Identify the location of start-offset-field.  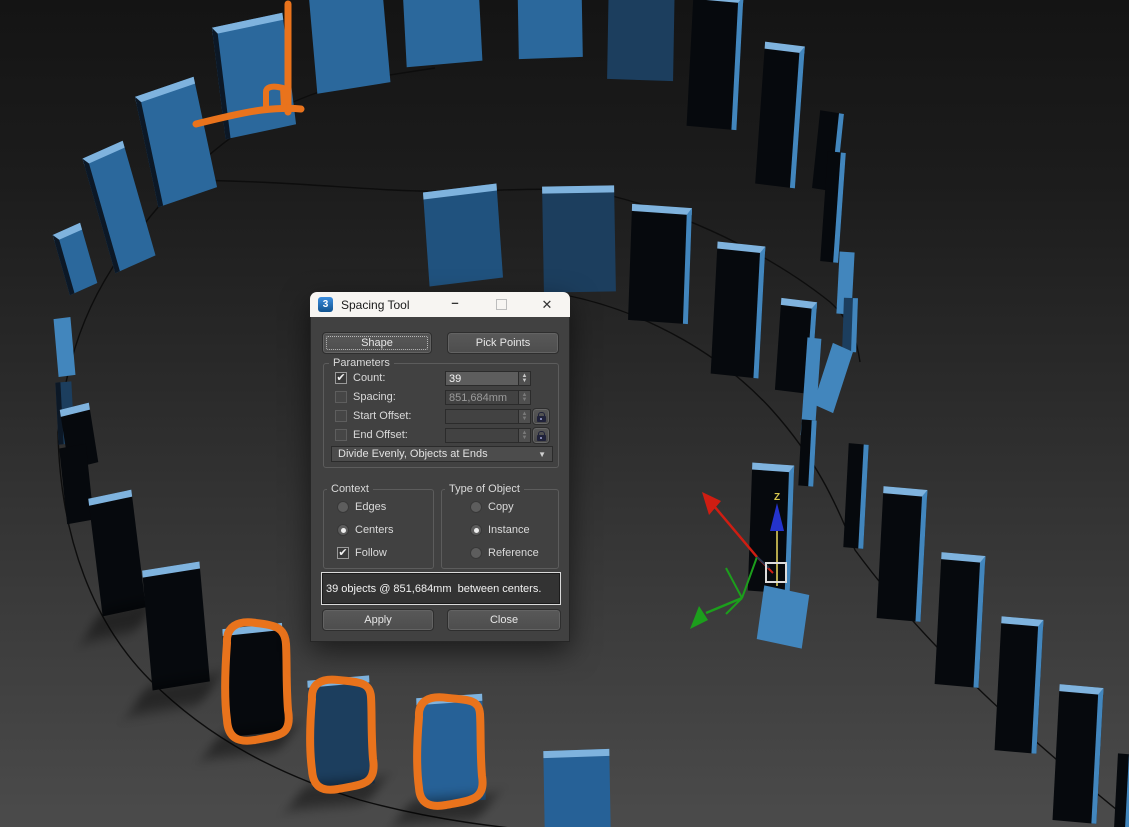
(482, 416).